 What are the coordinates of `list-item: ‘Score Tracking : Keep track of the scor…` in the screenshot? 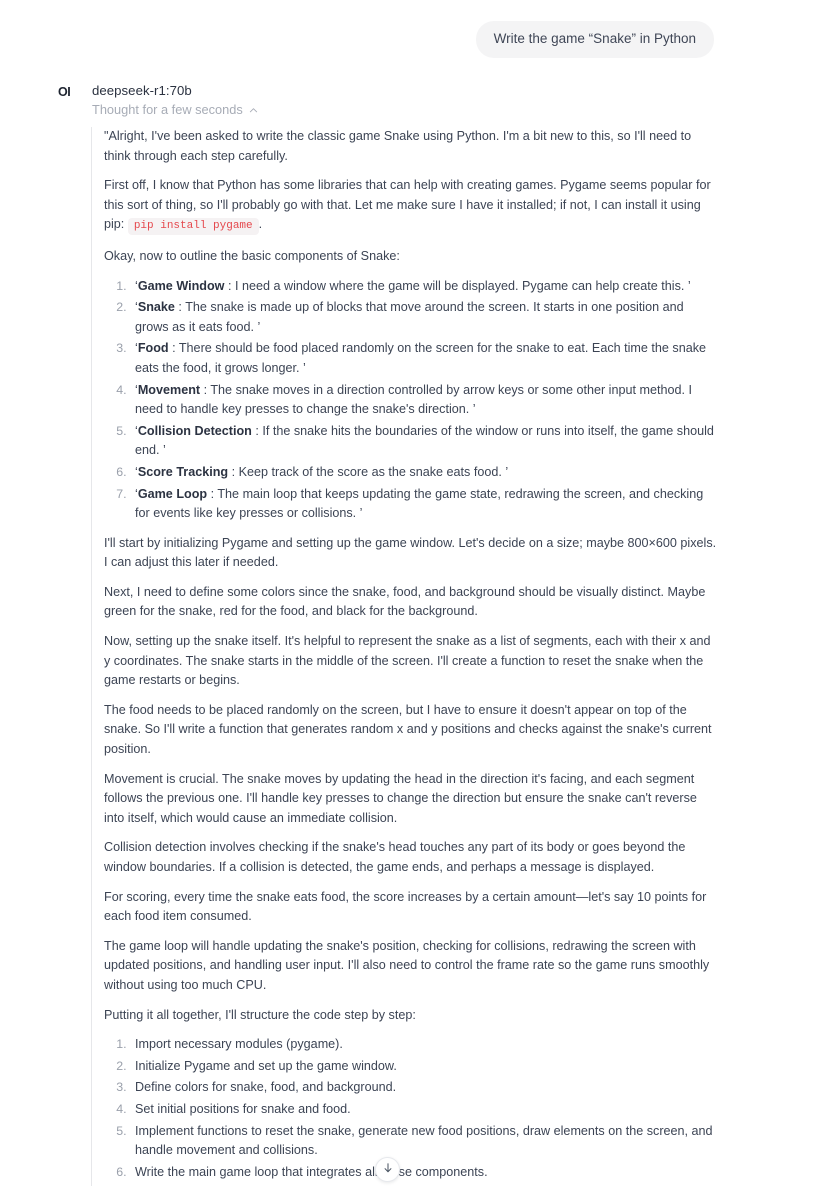 It's located at (424, 473).